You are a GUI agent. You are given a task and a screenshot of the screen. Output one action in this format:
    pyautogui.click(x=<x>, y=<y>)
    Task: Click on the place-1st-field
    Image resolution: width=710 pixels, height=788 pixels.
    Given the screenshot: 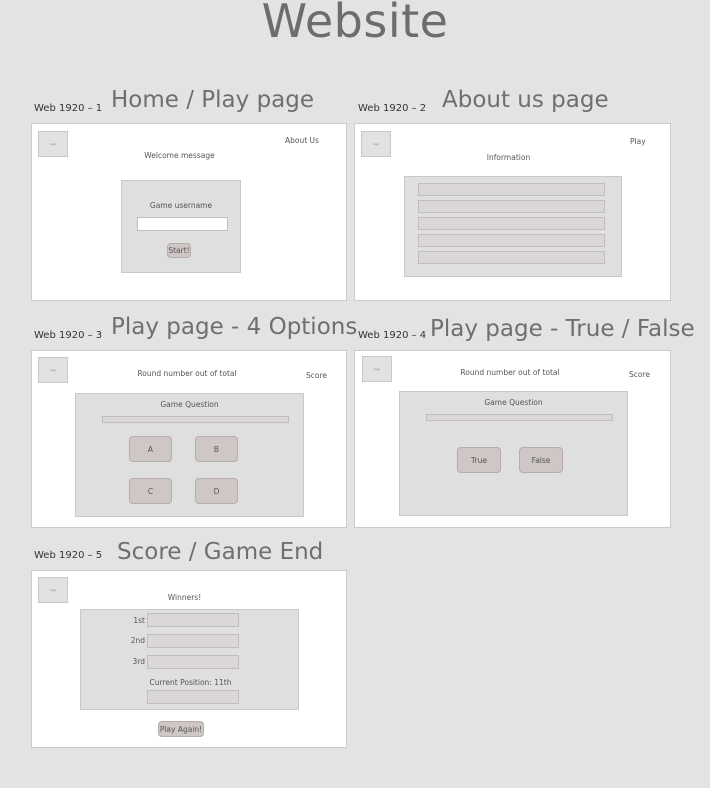 What is the action you would take?
    pyautogui.click(x=193, y=620)
    